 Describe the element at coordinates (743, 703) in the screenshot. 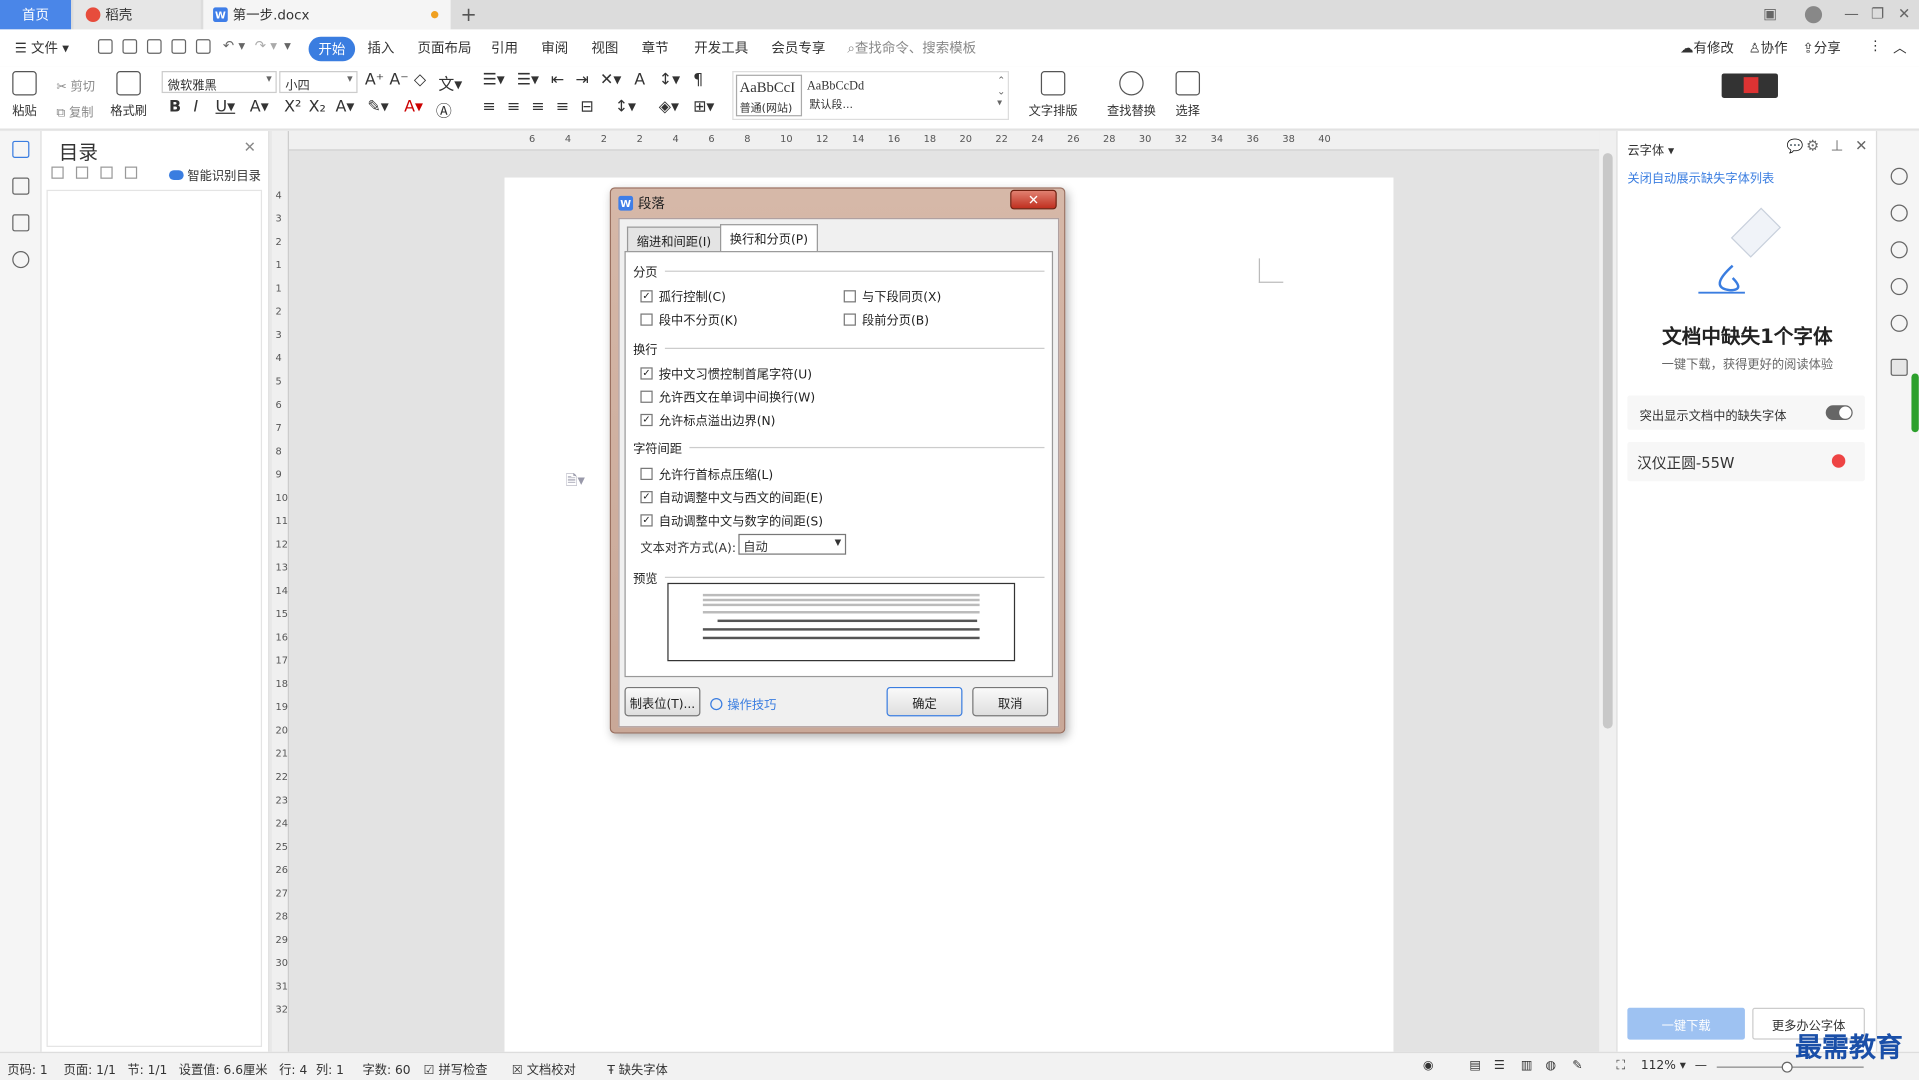

I see `tips-link: 操作技巧` at that location.